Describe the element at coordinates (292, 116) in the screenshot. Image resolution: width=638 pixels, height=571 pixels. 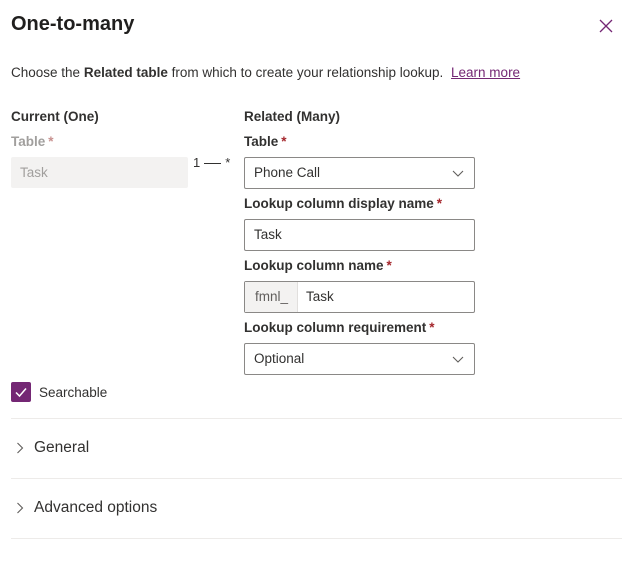
I see `related-heading: Related (Many)` at that location.